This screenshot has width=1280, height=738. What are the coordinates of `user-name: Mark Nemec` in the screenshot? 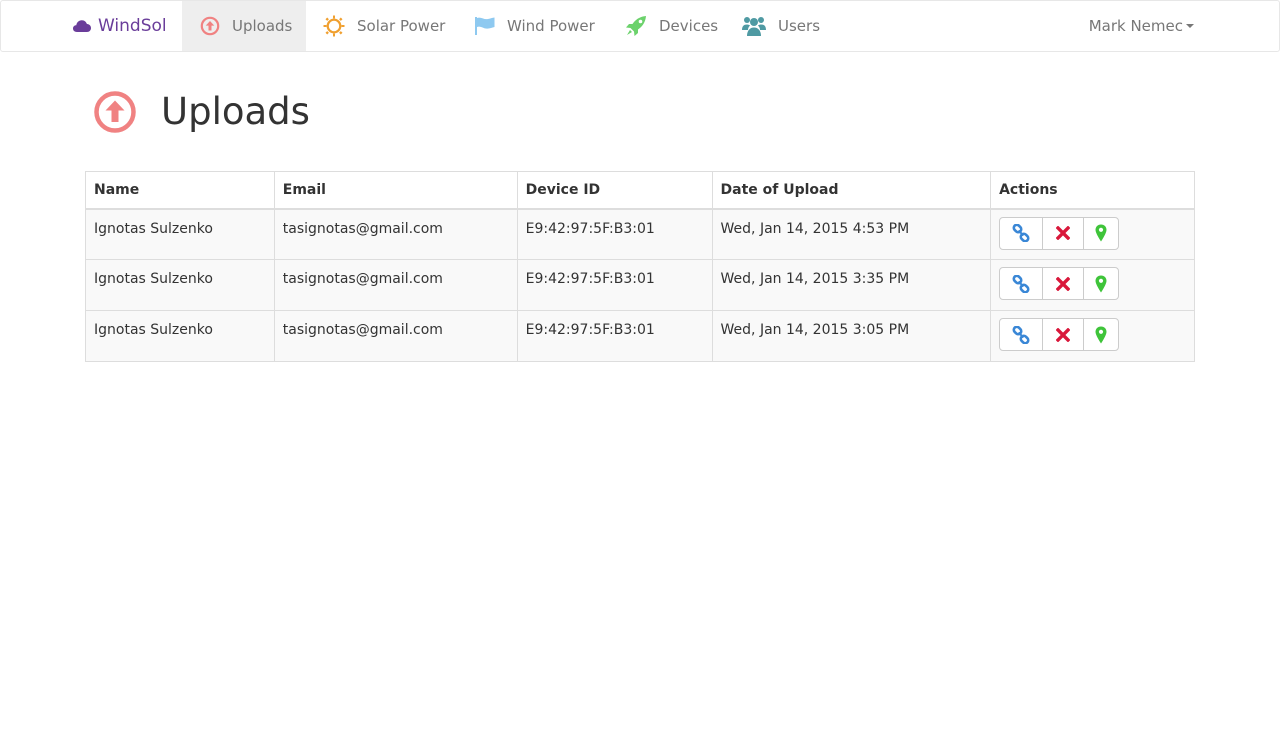 It's located at (1135, 26).